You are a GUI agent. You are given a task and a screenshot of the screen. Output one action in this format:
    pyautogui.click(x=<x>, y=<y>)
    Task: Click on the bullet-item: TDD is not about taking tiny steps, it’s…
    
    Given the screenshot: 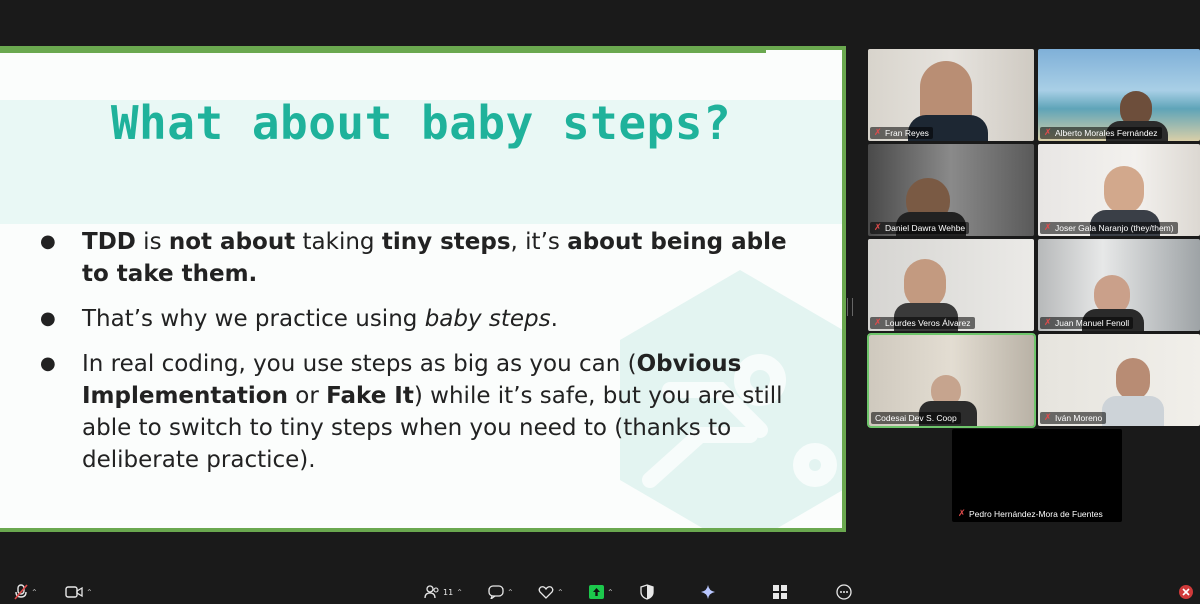 What is the action you would take?
    pyautogui.click(x=420, y=258)
    